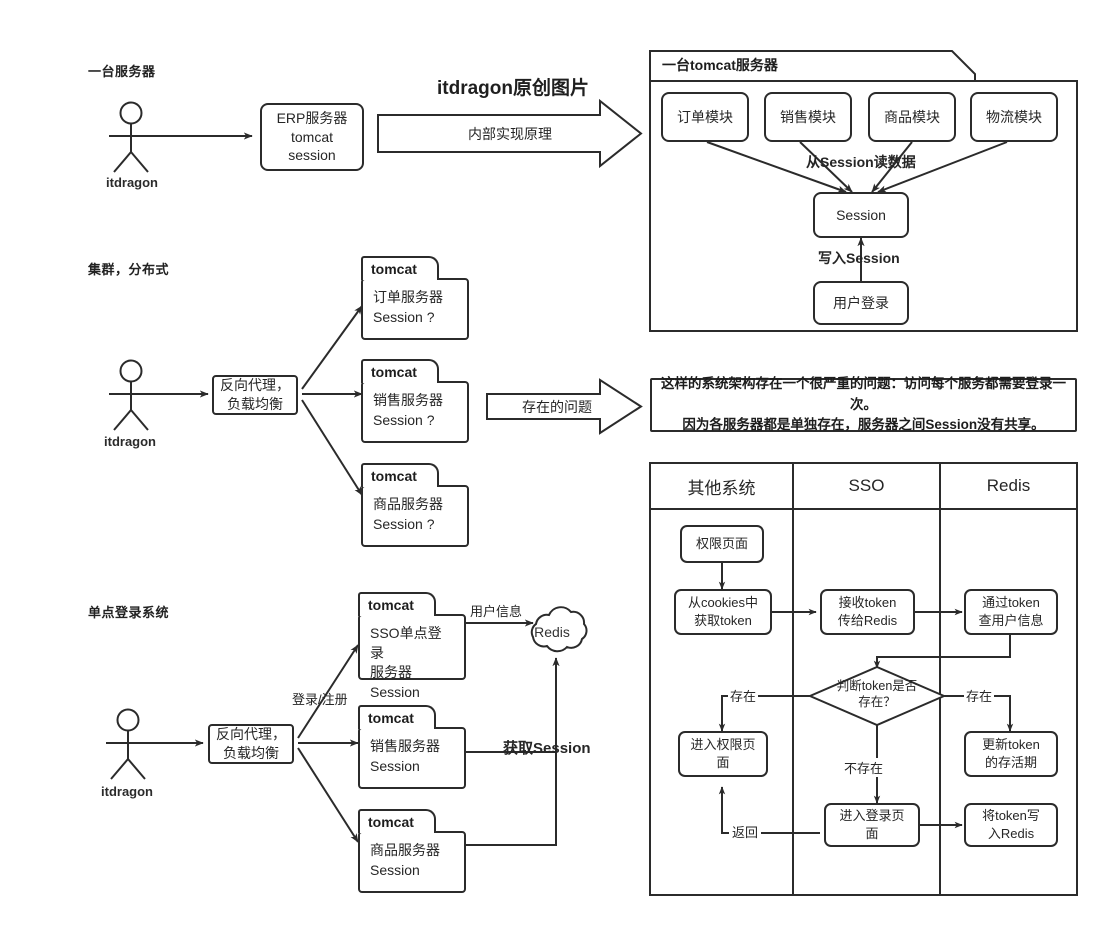  Describe the element at coordinates (861, 162) in the screenshot. I see `edge-label-read-session: 从Session读数据` at that location.